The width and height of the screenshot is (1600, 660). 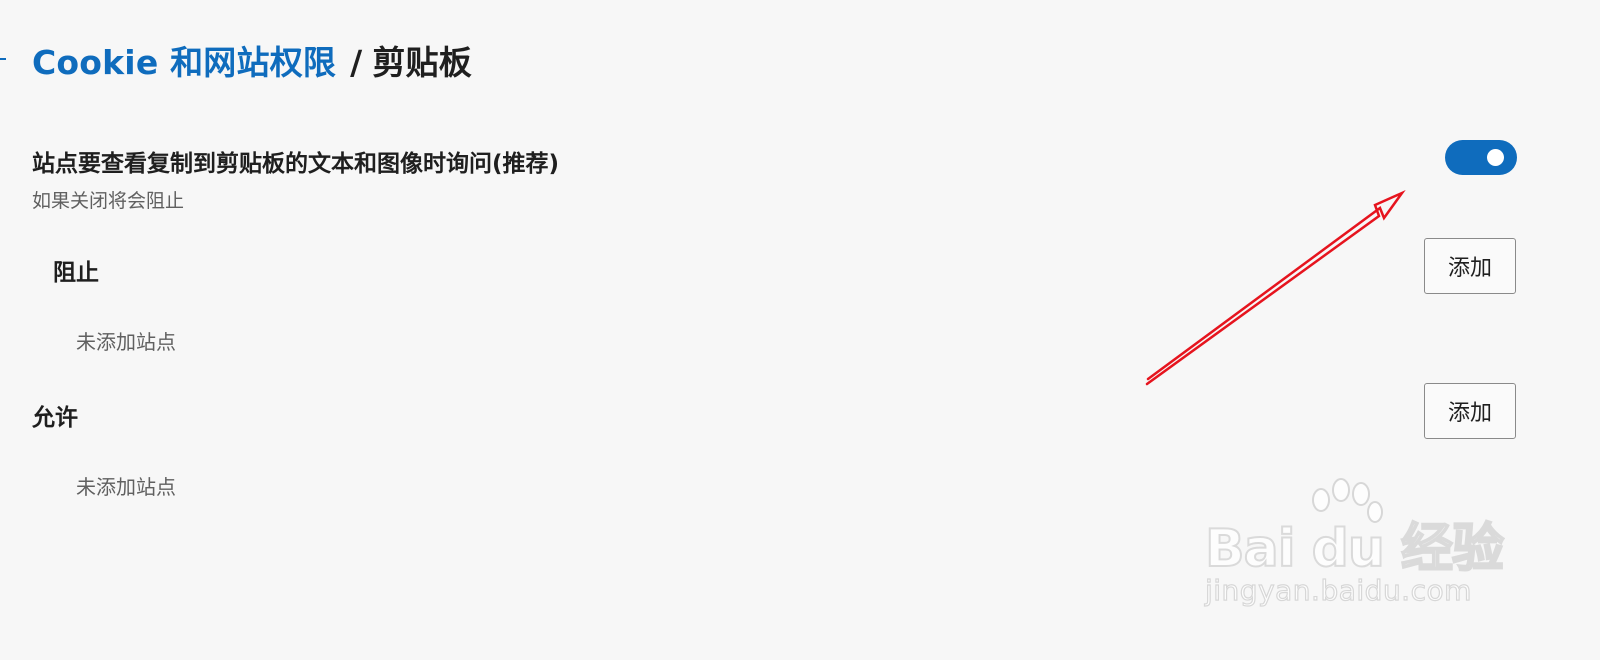 I want to click on setting-title: 站点要查看复制到剪贴板的文本和图像时询问(推荐), so click(x=296, y=164).